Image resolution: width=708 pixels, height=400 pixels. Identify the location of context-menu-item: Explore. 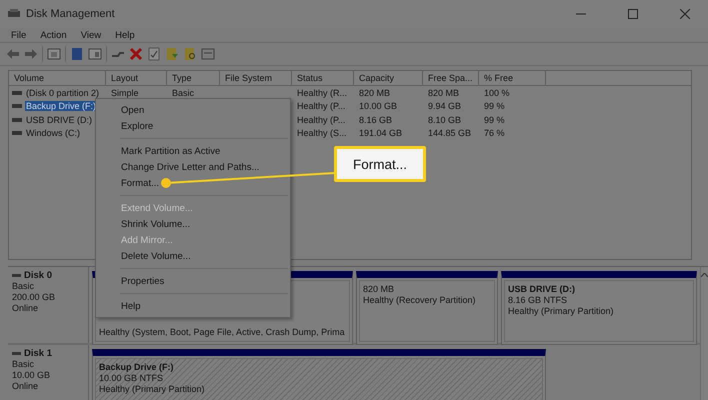
(193, 126).